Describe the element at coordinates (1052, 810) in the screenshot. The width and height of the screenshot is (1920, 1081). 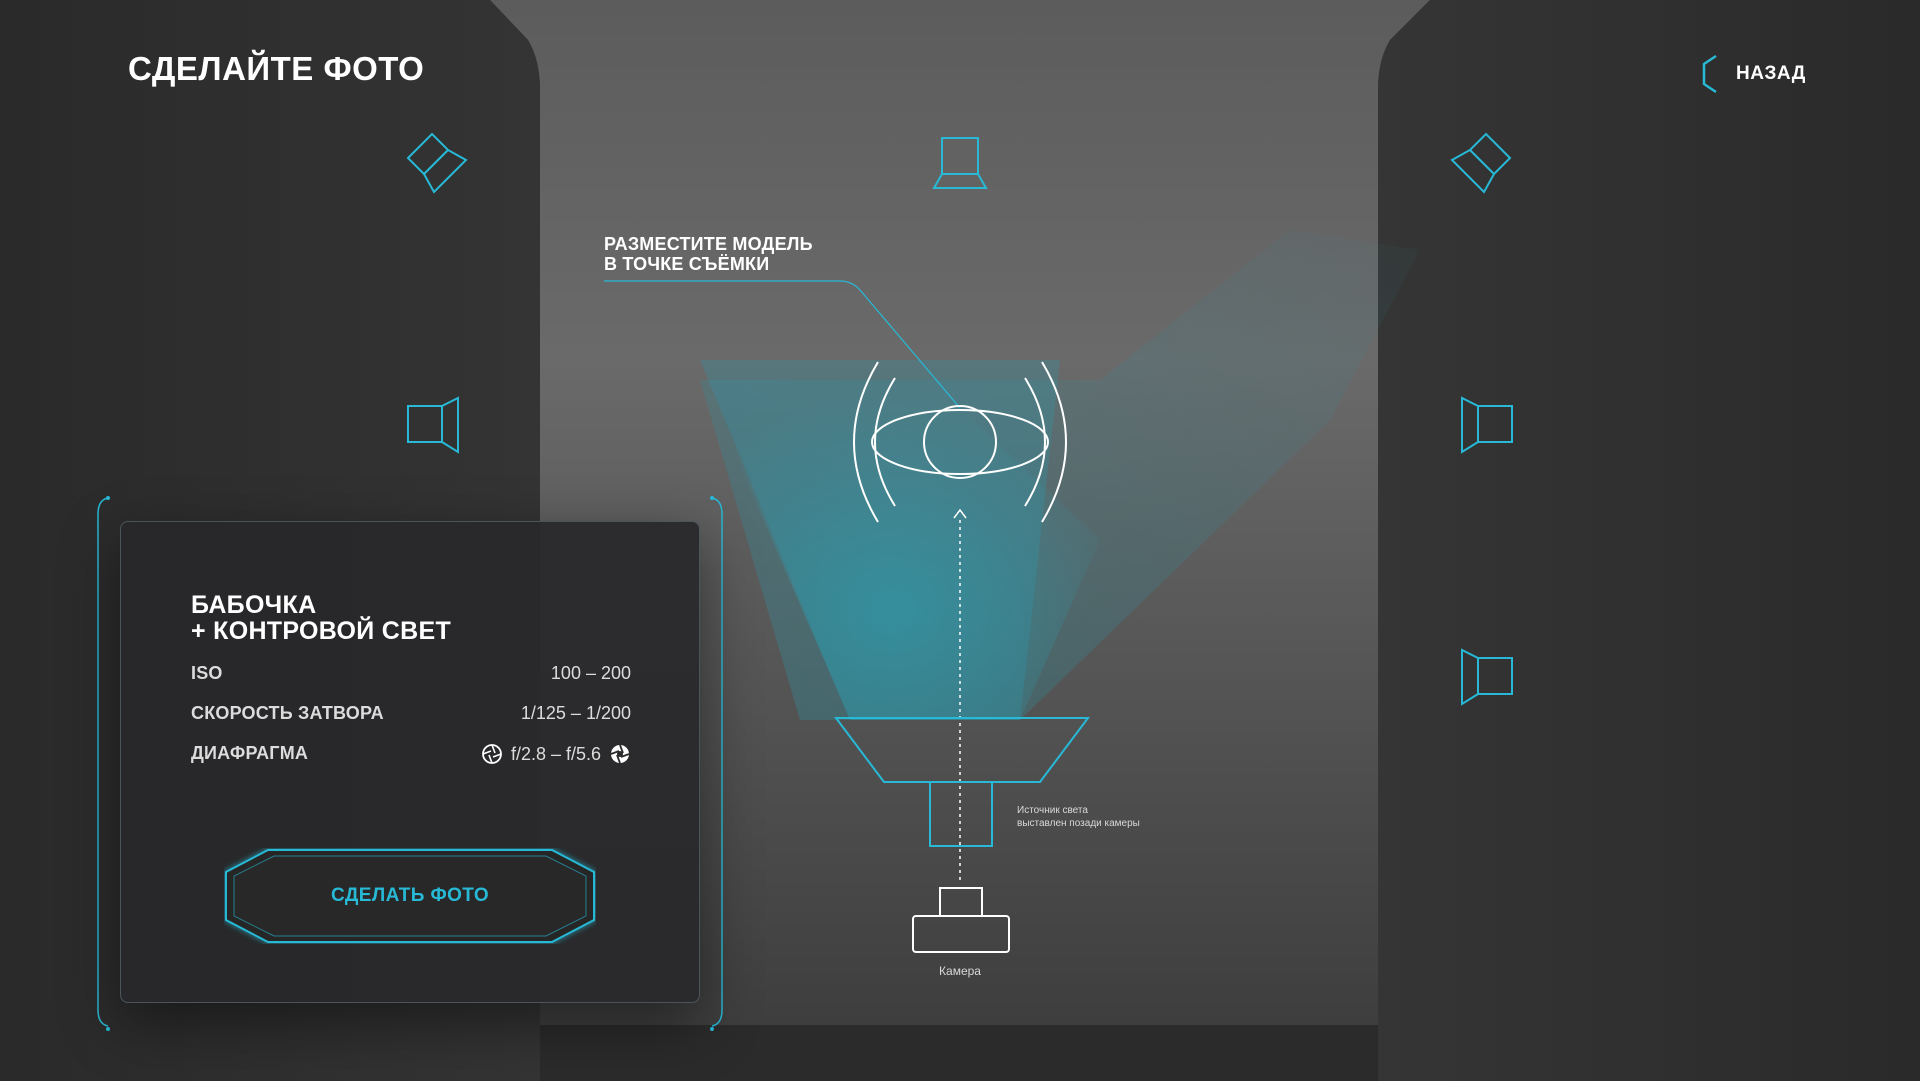
I see `light-note-line-1: Источник света` at that location.